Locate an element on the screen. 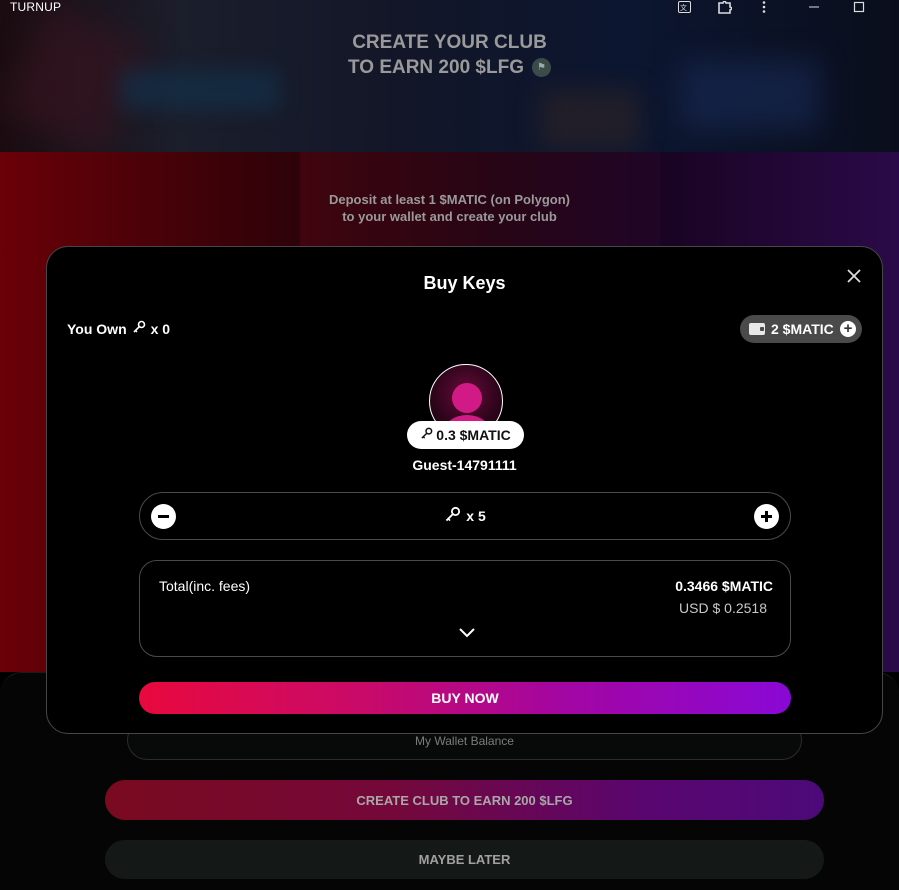  wallet-balance-pill: 2 $MATIC + is located at coordinates (801, 329).